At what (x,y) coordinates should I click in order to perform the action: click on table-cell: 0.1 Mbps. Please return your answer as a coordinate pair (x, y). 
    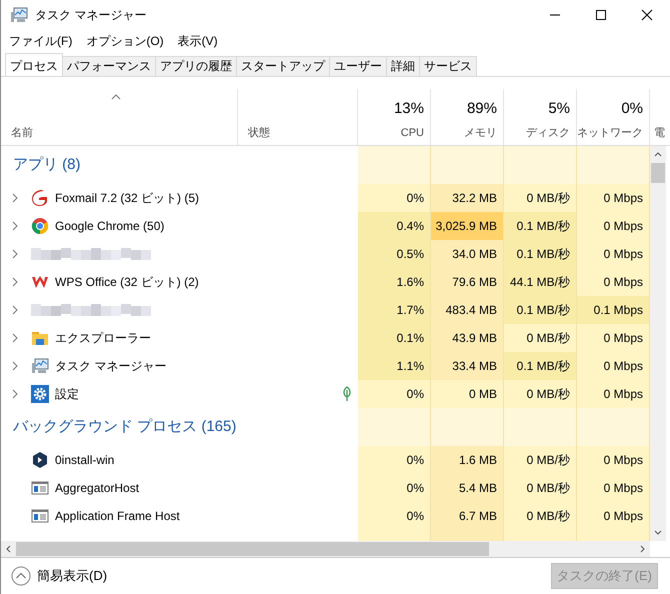
    Looking at the image, I should click on (613, 310).